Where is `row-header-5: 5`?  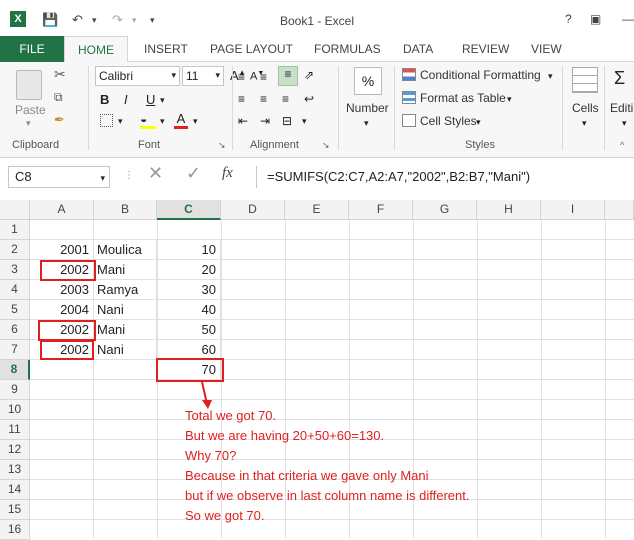 row-header-5: 5 is located at coordinates (15, 310).